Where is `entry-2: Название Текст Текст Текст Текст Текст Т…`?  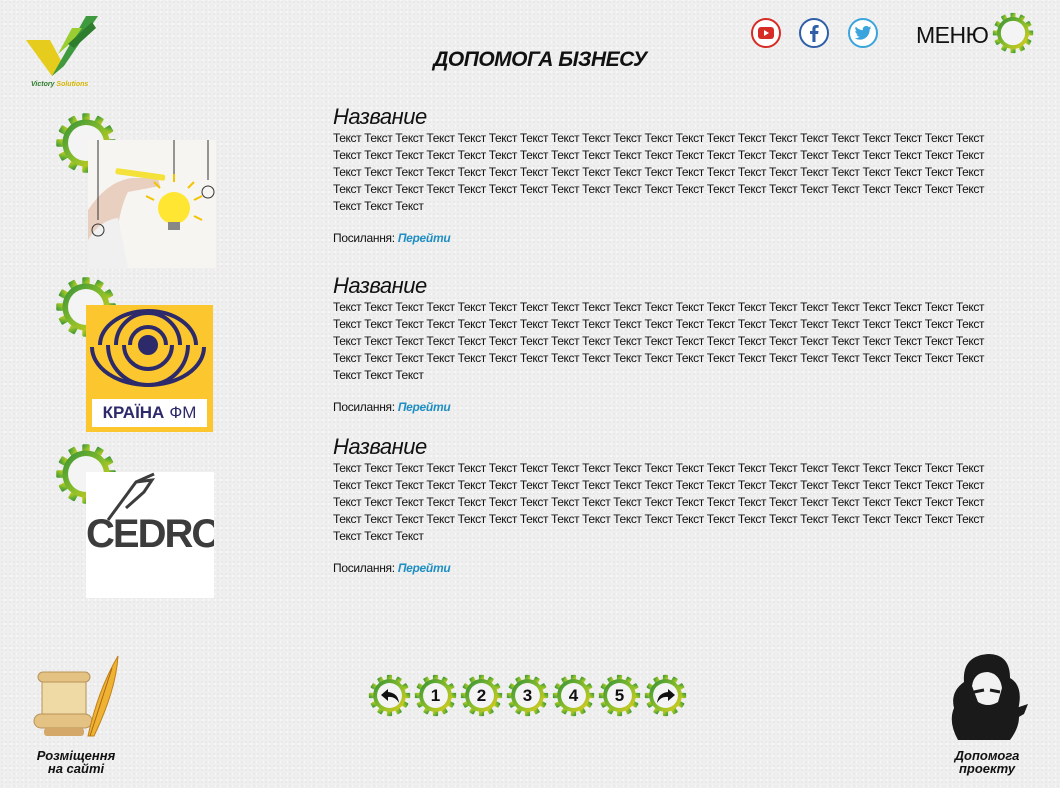 entry-2: Название Текст Текст Текст Текст Текст Т… is located at coordinates (663, 343).